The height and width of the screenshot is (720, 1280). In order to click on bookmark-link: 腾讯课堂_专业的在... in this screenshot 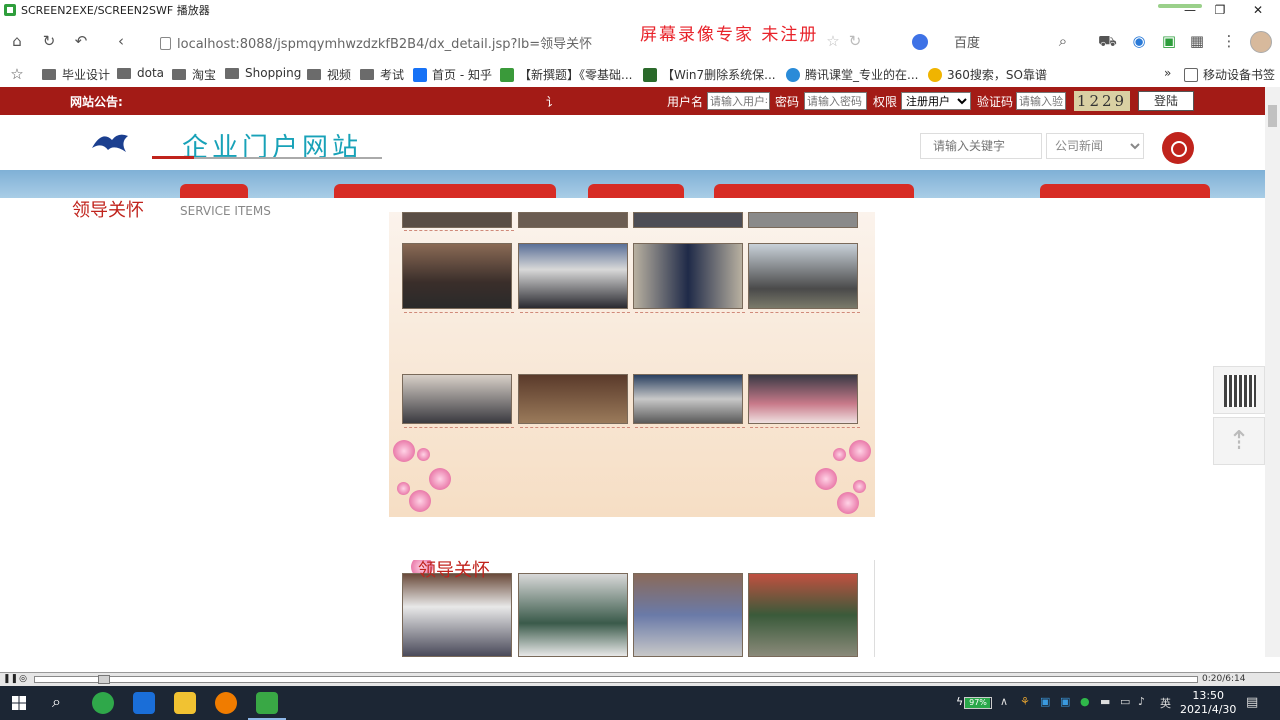, I will do `click(852, 74)`.